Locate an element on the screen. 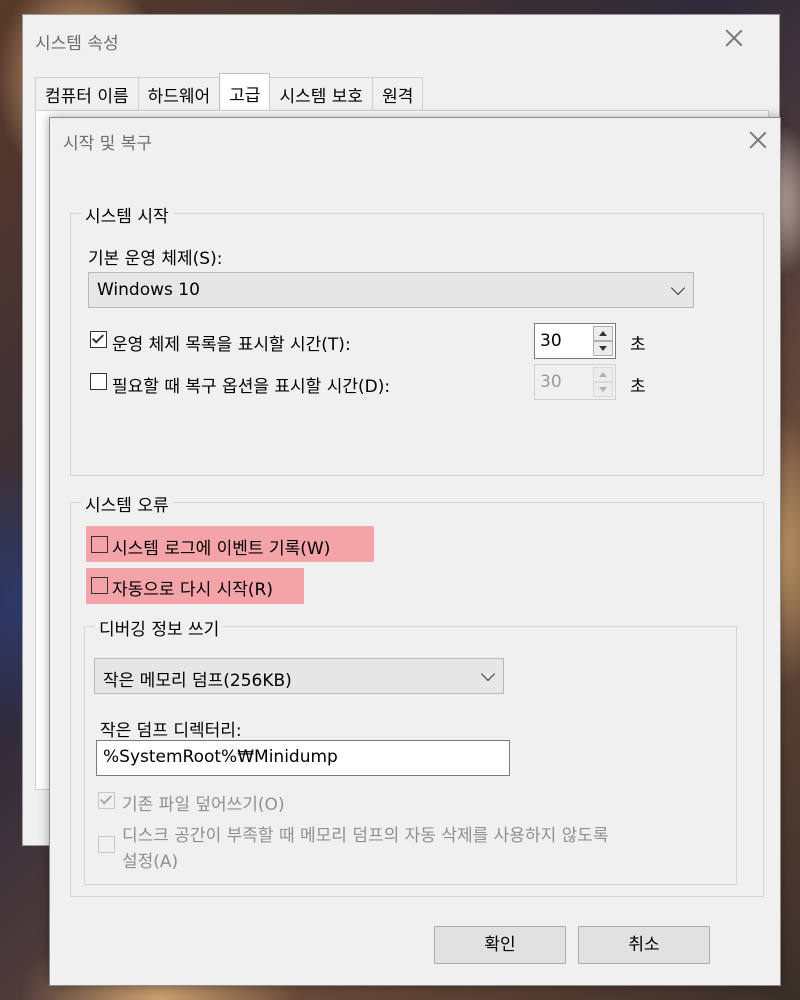  dump-type-value: 작은 메모리 덤프(256KB) is located at coordinates (197, 681).